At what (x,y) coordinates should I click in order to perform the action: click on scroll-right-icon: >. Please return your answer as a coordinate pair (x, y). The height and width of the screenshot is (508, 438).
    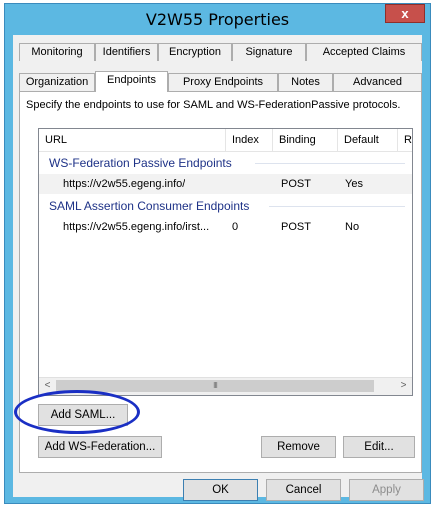
    Looking at the image, I should click on (403, 386).